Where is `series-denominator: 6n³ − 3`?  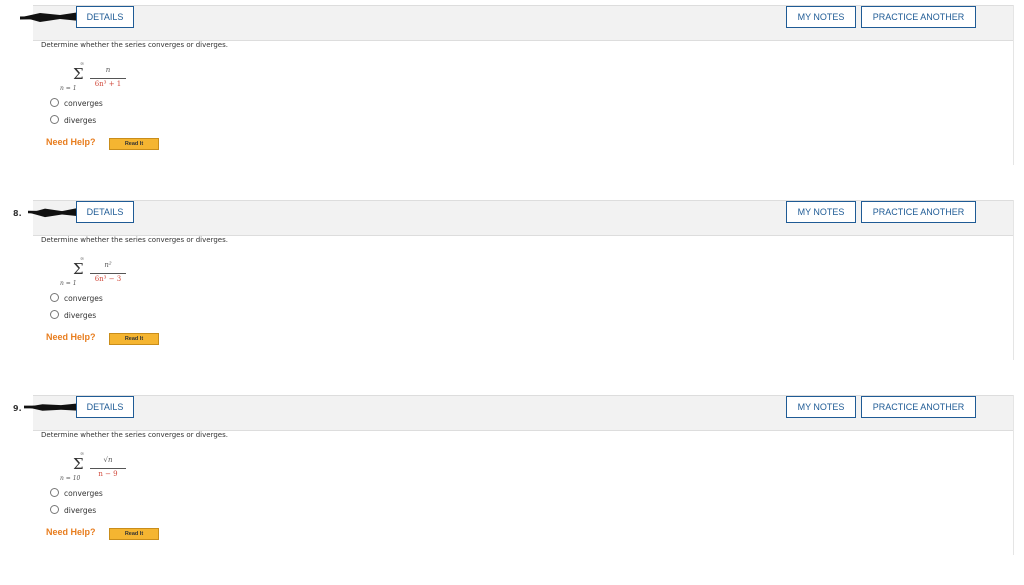
series-denominator: 6n³ − 3 is located at coordinates (108, 278).